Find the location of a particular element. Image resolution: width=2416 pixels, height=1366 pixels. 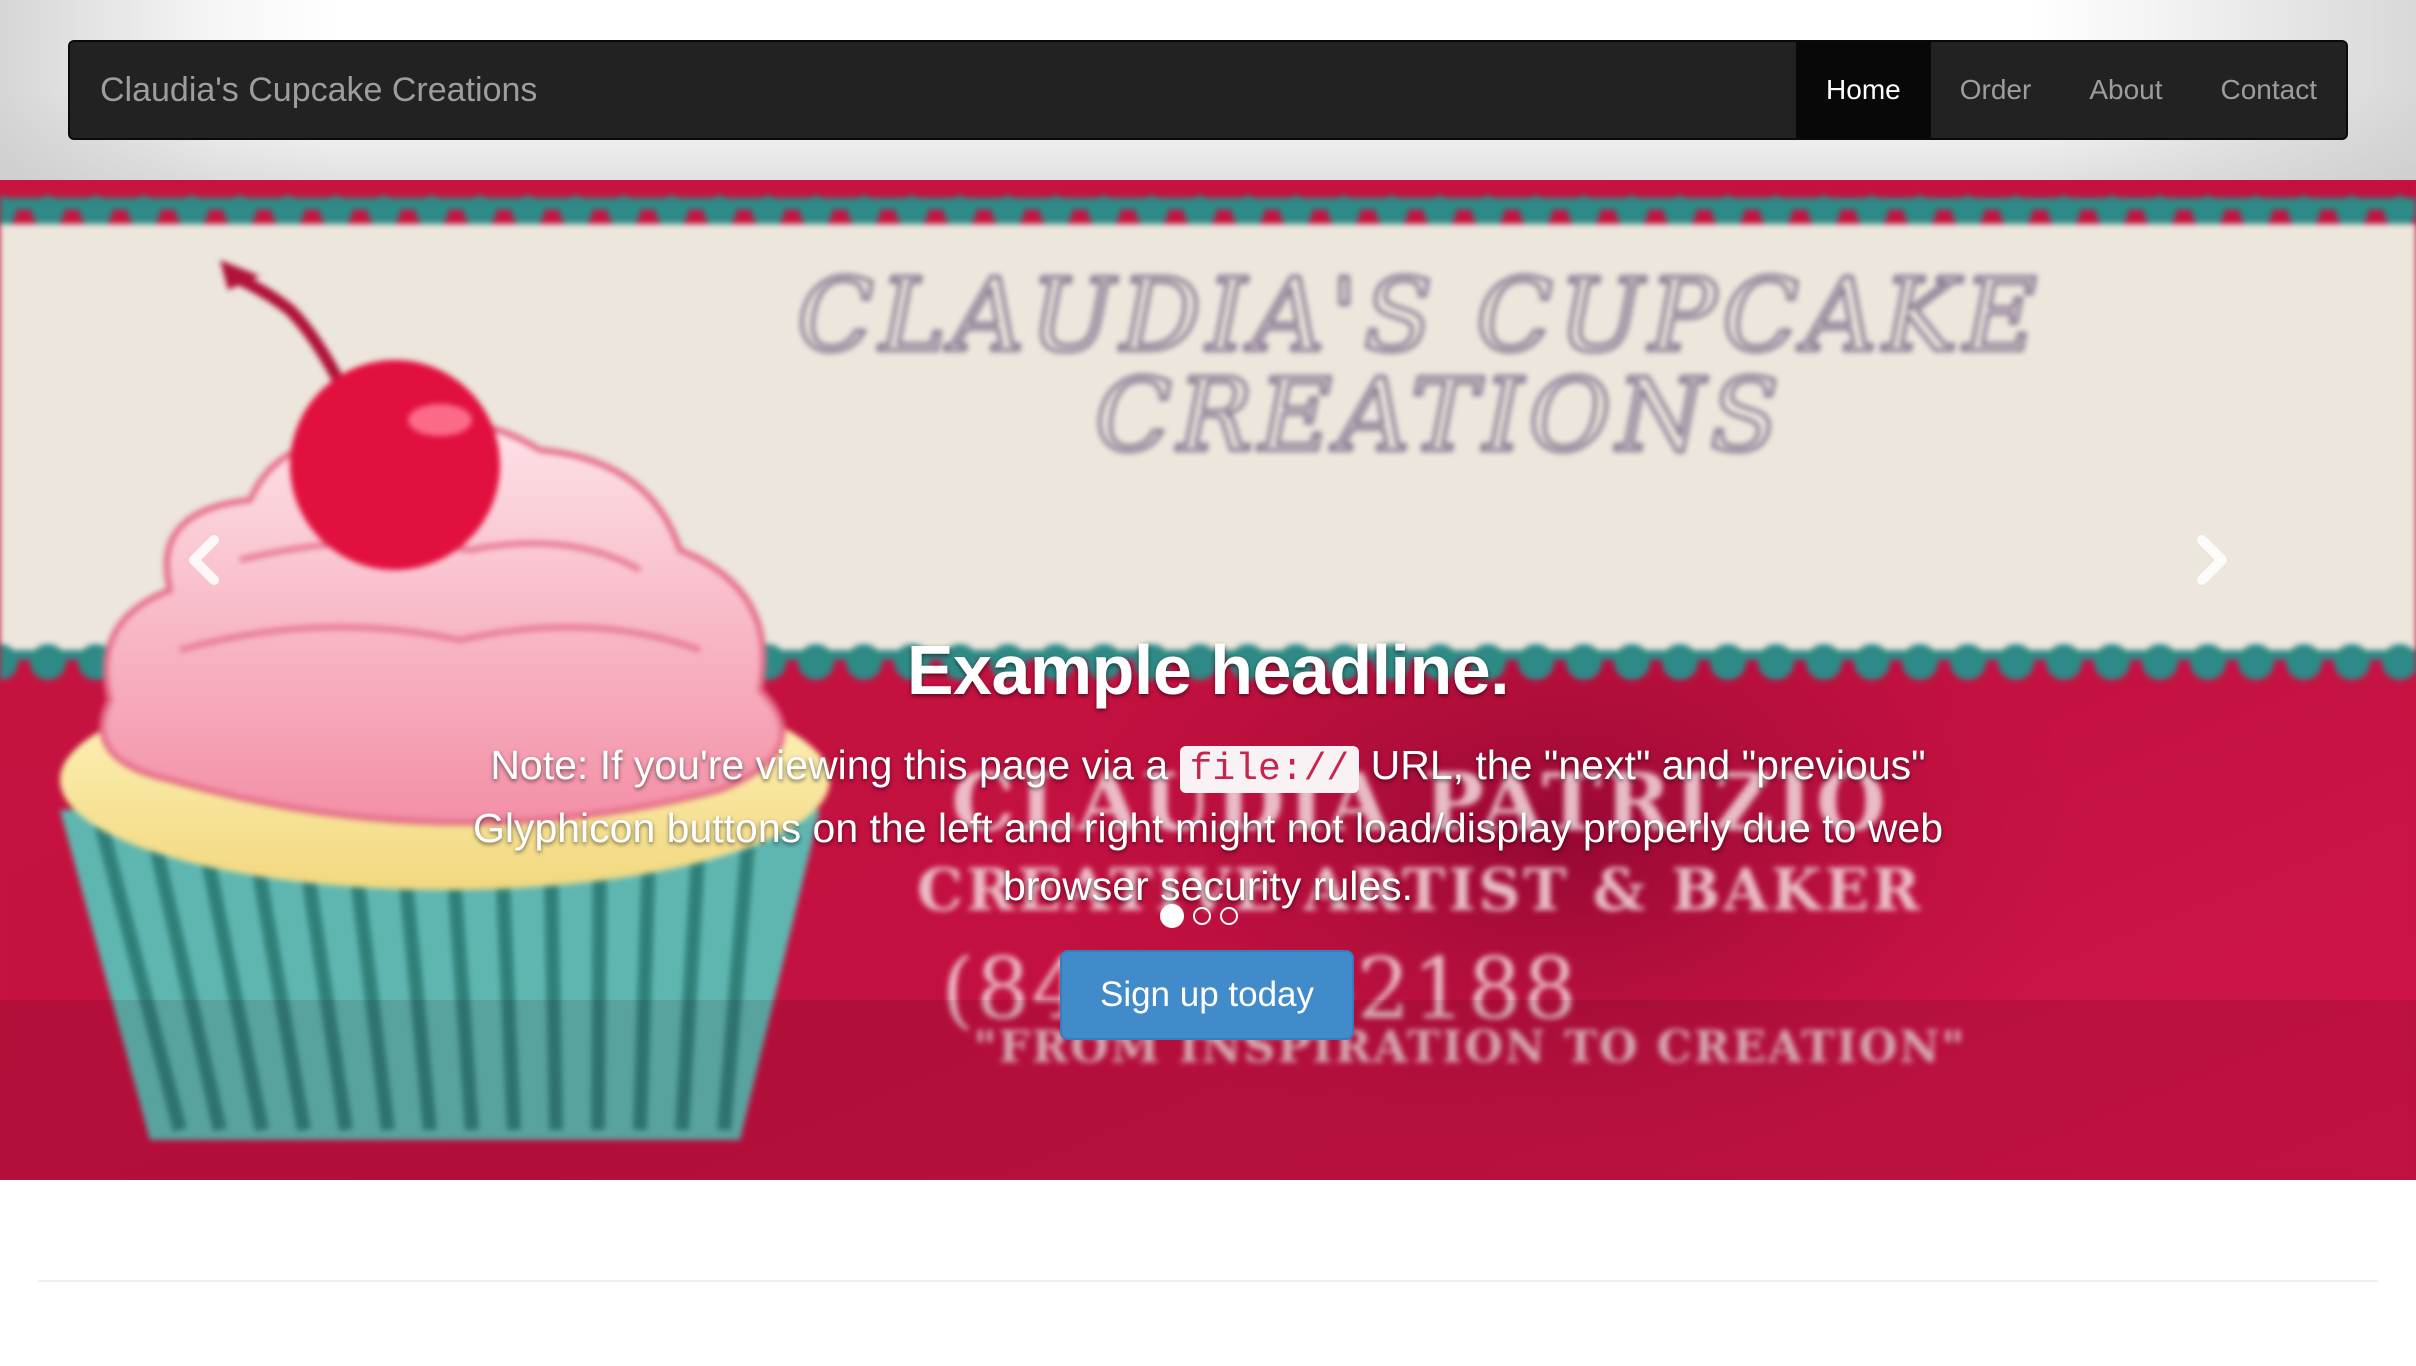

nav-menu: Home Order About Contact is located at coordinates (2071, 90).